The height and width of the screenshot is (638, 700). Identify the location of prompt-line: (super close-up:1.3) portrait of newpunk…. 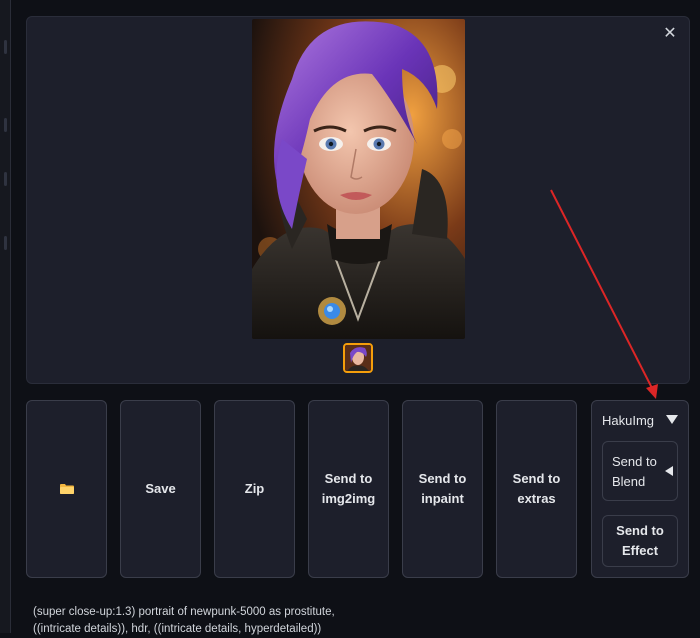
(184, 612).